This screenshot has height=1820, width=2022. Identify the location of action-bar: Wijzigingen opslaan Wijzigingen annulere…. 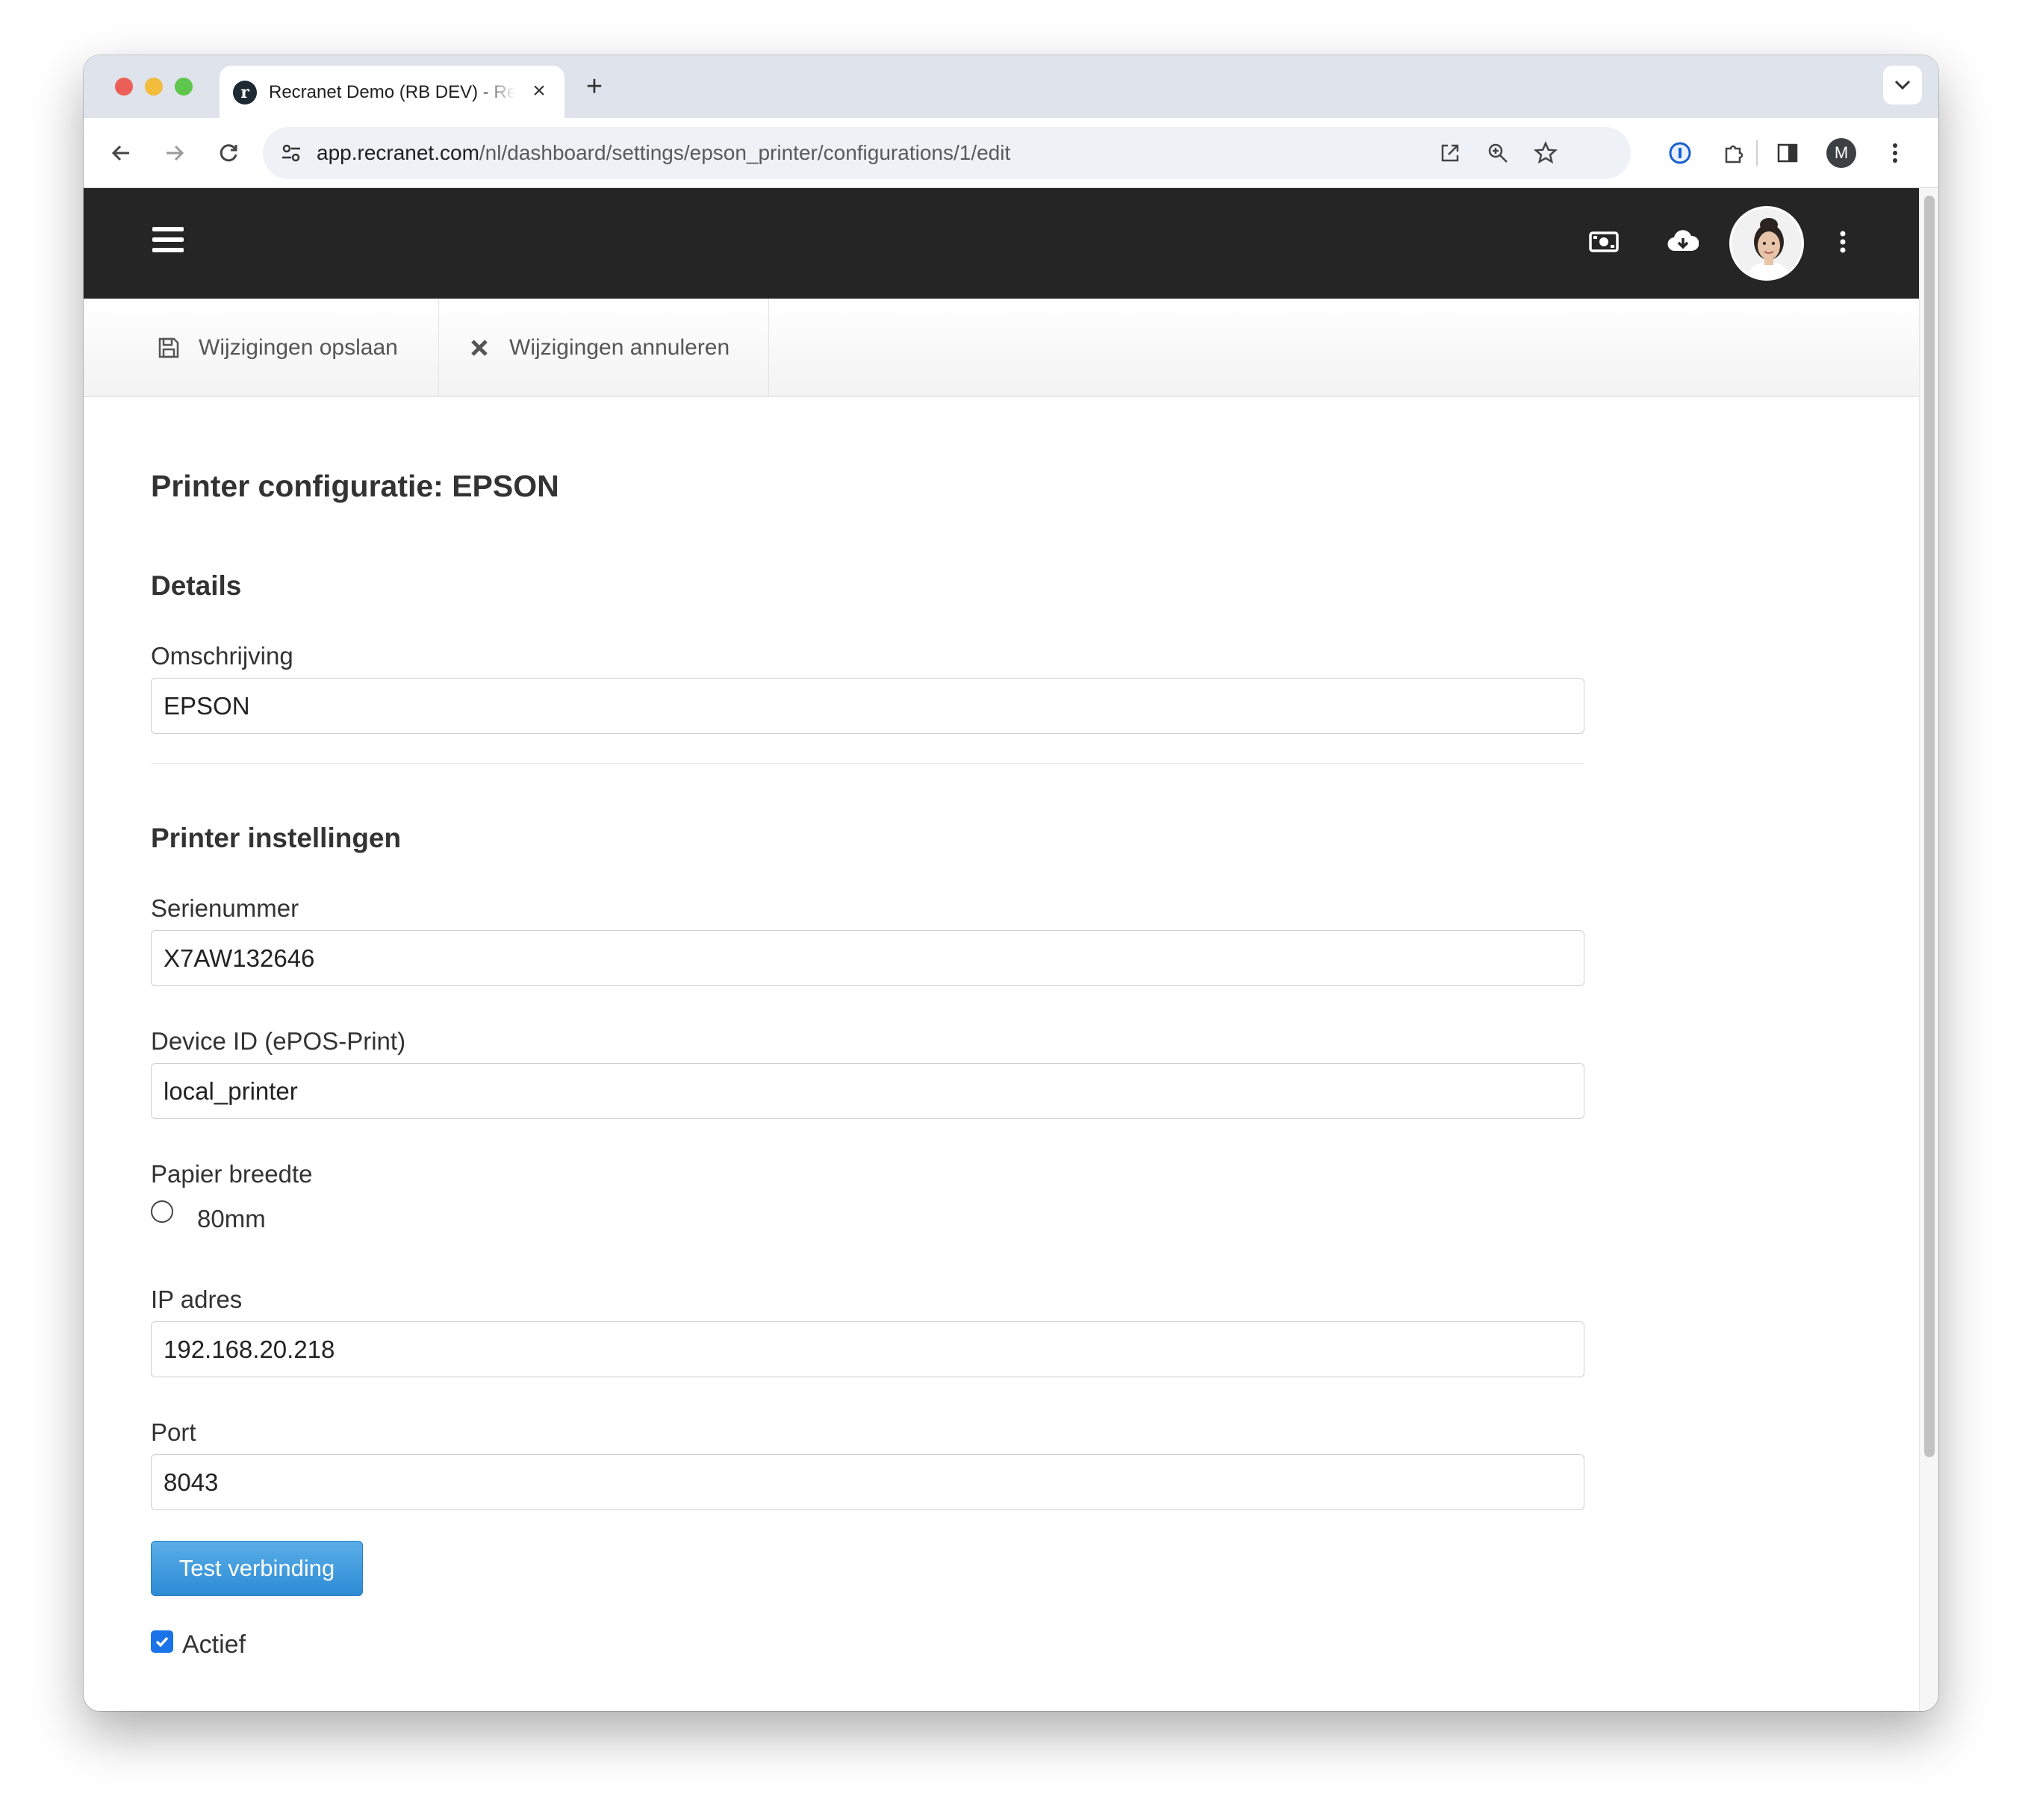
(1001, 348).